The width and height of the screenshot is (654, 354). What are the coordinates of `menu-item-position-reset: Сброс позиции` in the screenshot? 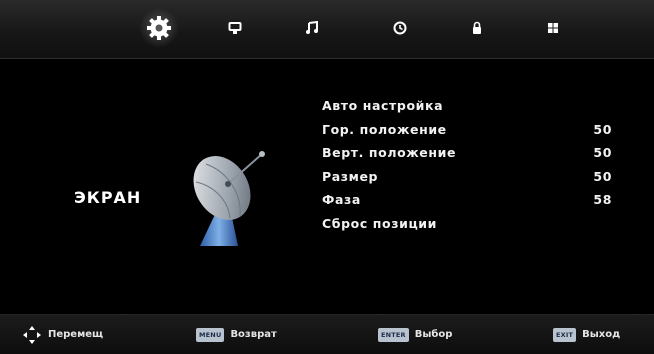 It's located at (472, 224).